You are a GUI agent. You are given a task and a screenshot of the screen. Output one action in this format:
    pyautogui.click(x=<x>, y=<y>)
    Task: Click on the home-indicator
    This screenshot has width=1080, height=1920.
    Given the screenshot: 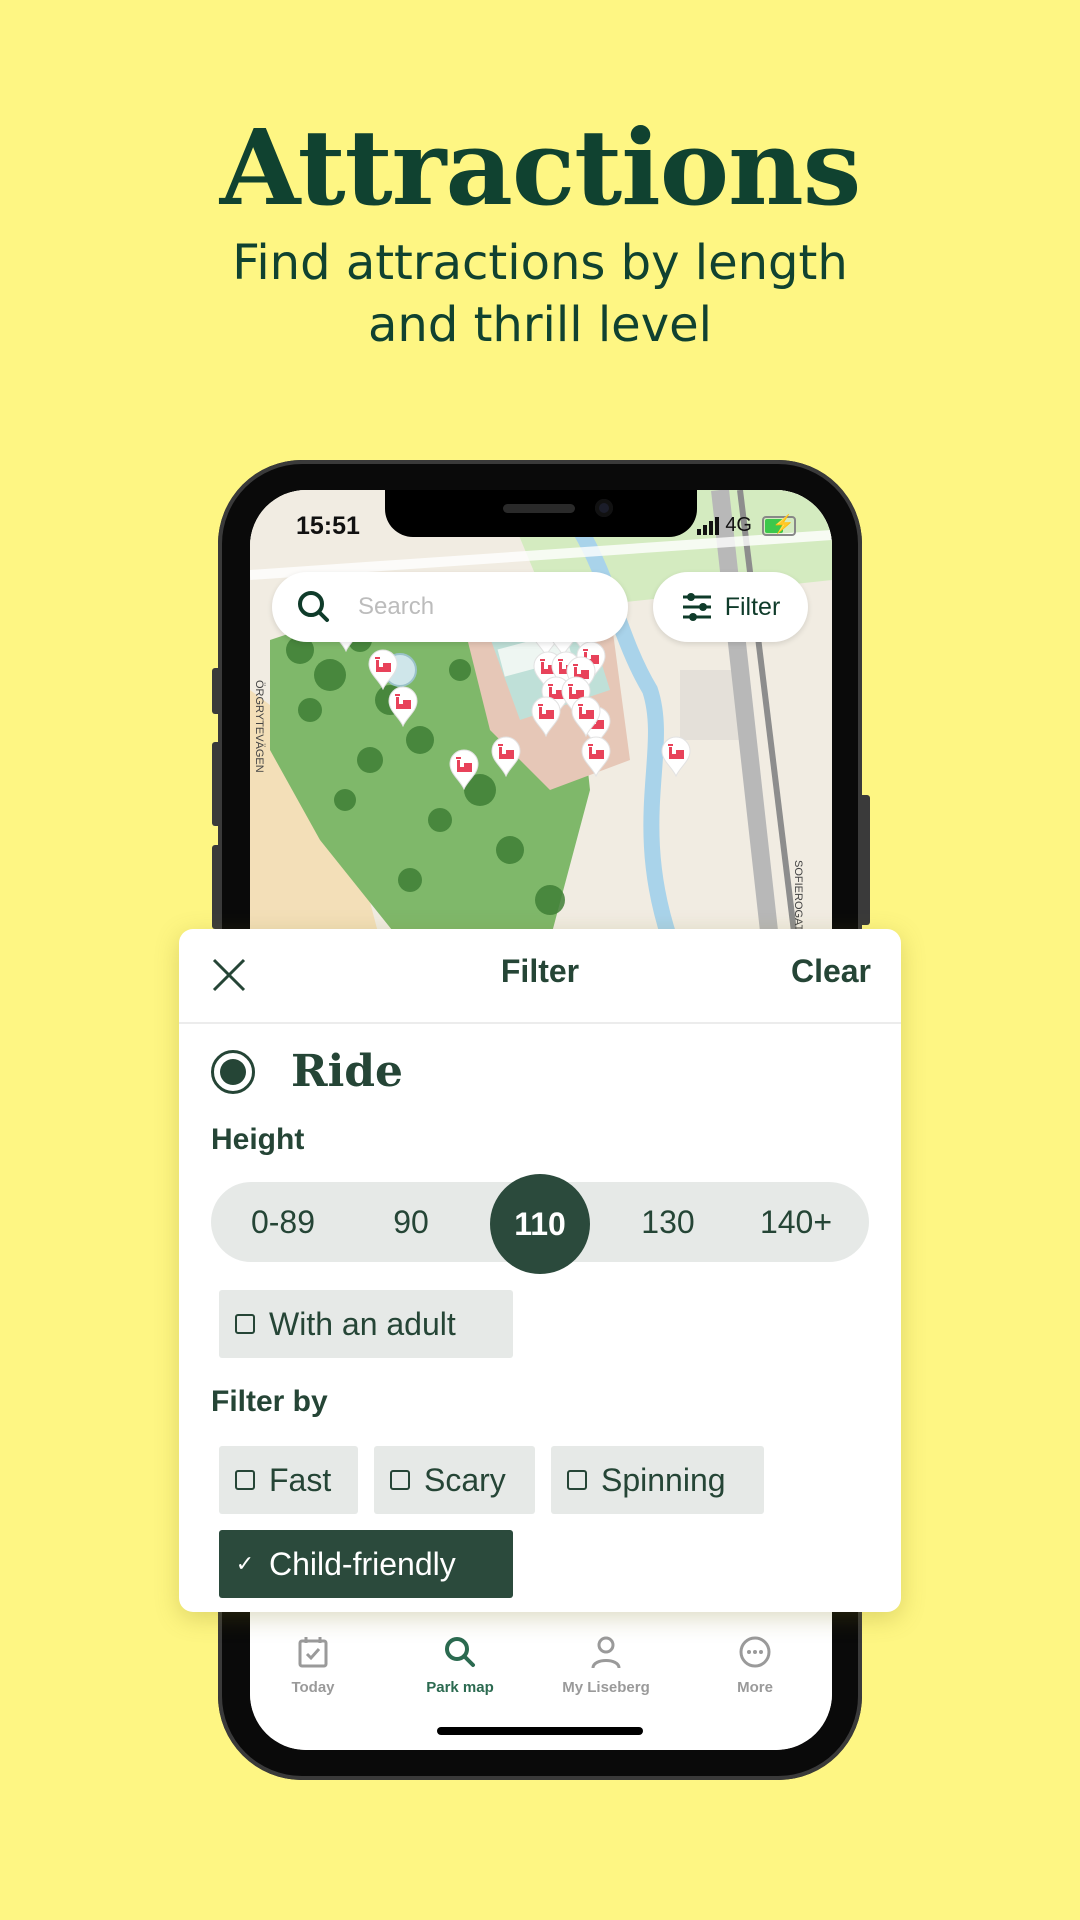 What is the action you would take?
    pyautogui.click(x=540, y=1731)
    